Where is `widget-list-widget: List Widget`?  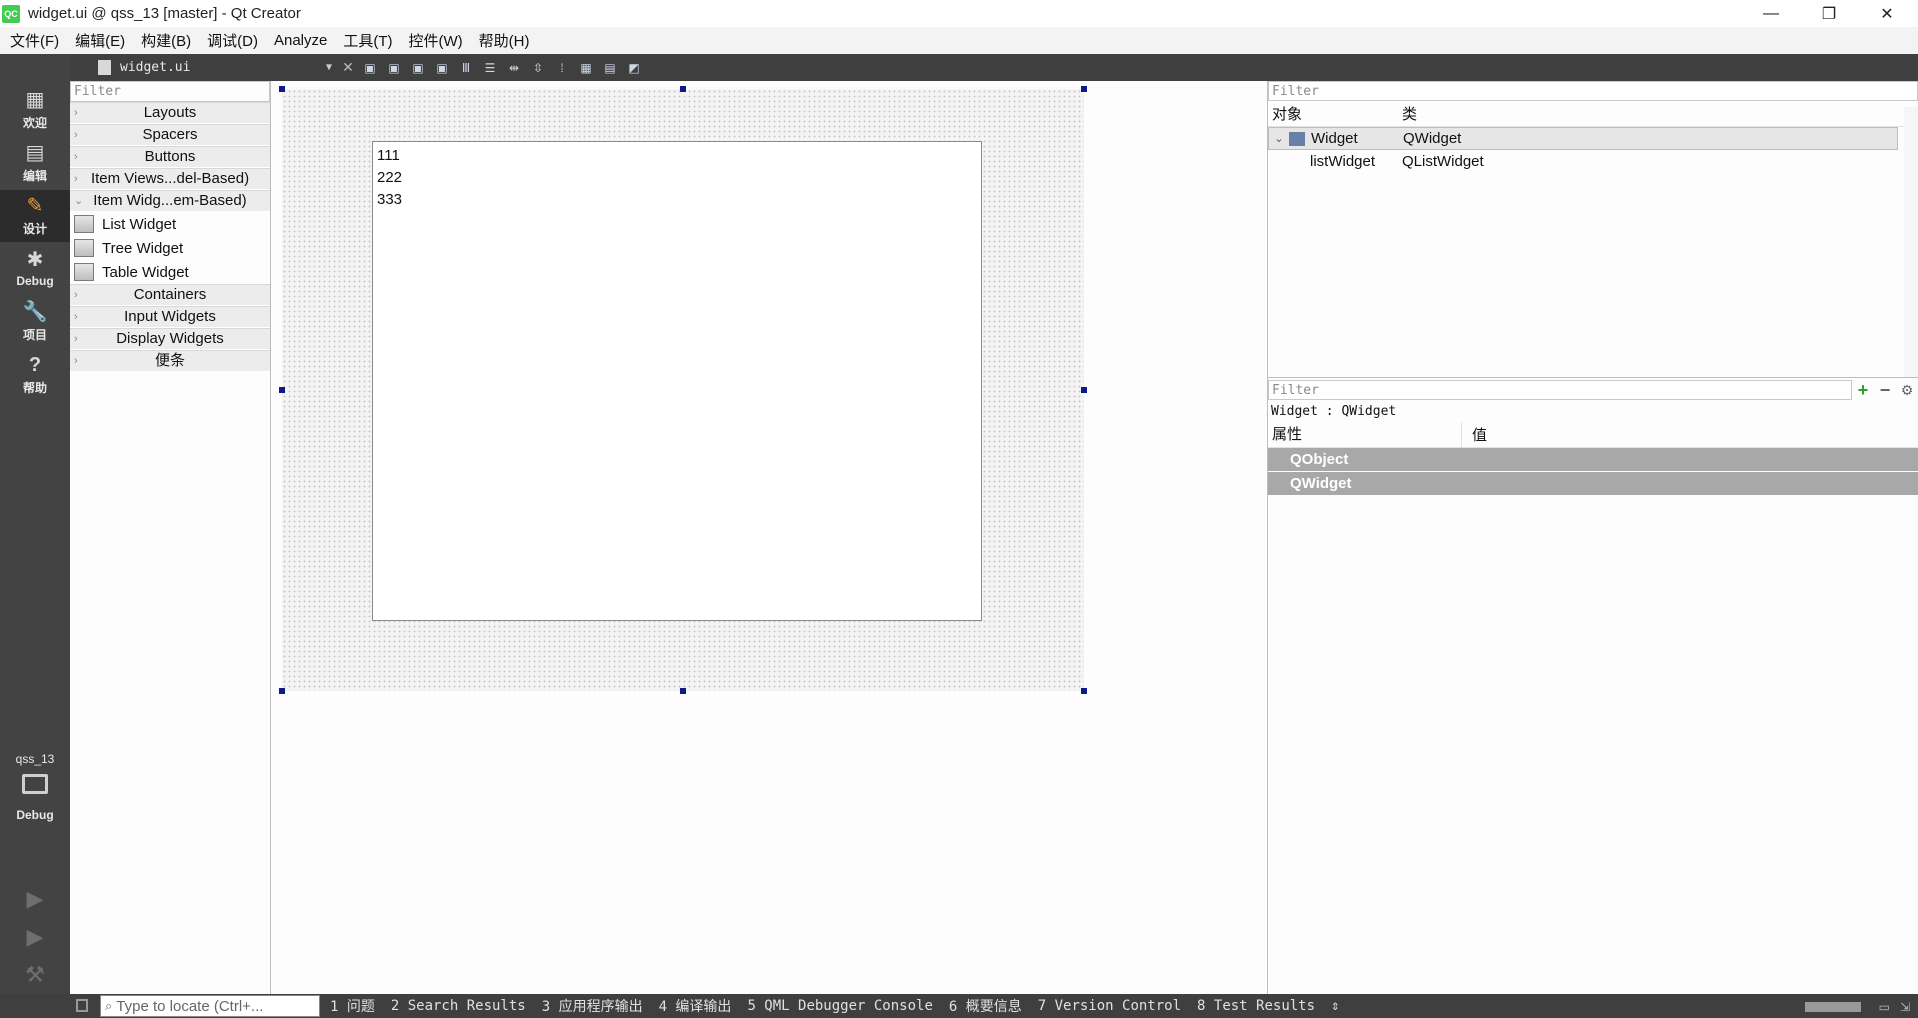 widget-list-widget: List Widget is located at coordinates (170, 224).